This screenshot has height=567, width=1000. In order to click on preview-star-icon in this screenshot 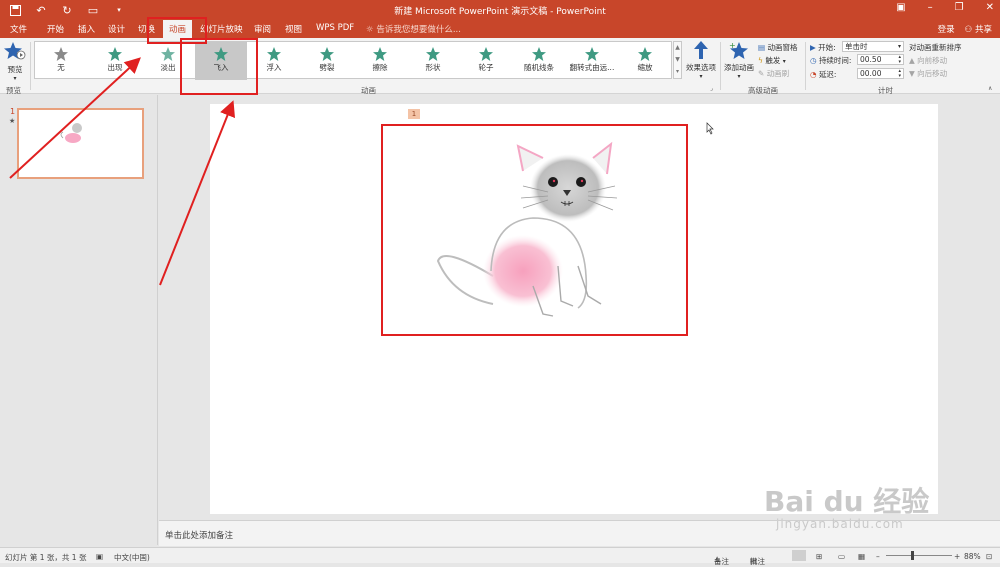, I will do `click(15, 51)`.